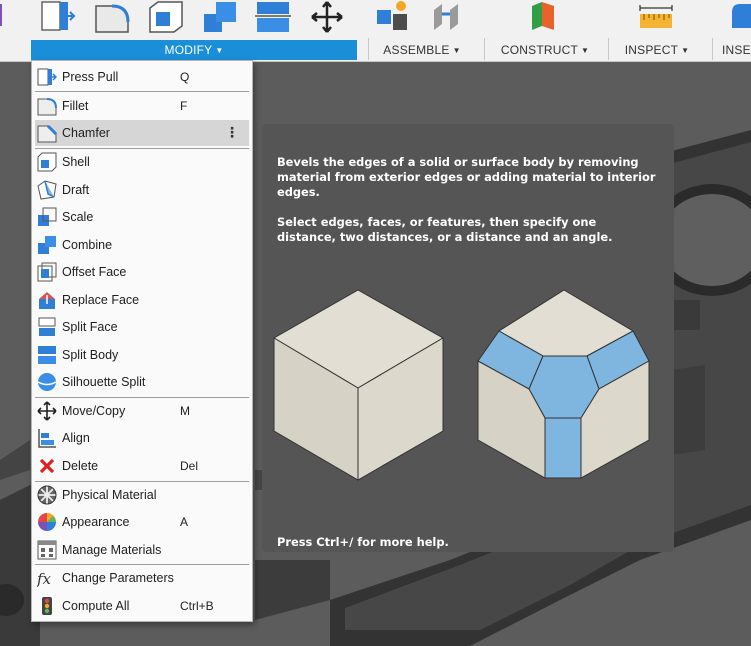 This screenshot has height=646, width=751. I want to click on menu-item-fillet: Fillet F, so click(142, 106).